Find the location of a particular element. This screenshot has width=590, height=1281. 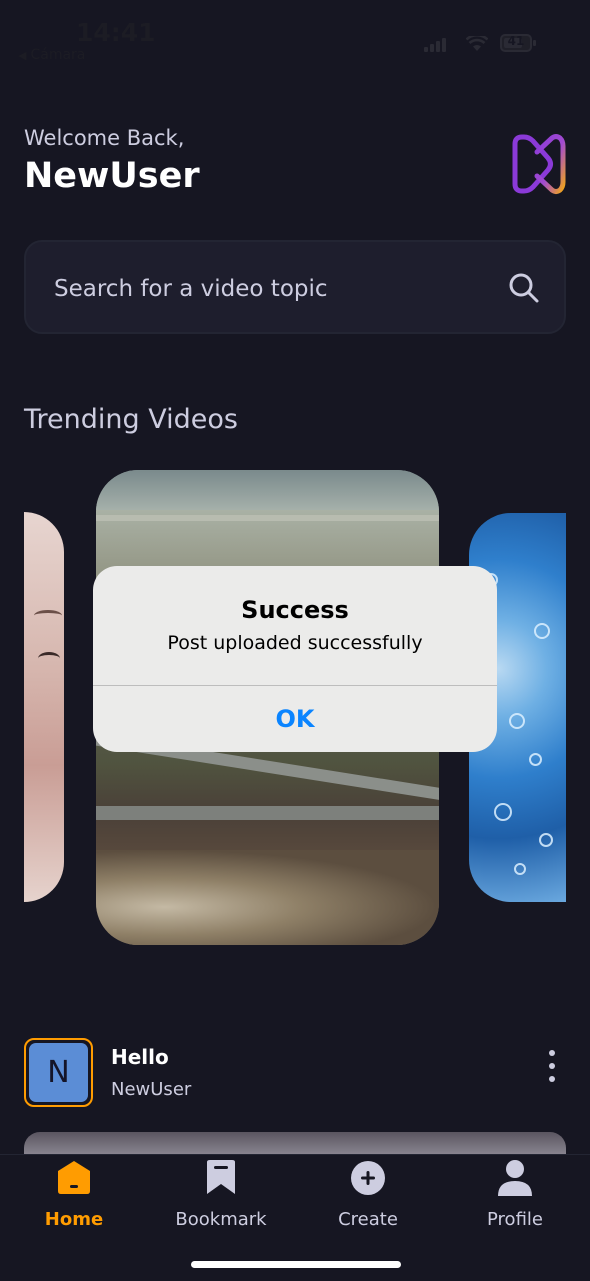

home-indicator is located at coordinates (296, 1264).